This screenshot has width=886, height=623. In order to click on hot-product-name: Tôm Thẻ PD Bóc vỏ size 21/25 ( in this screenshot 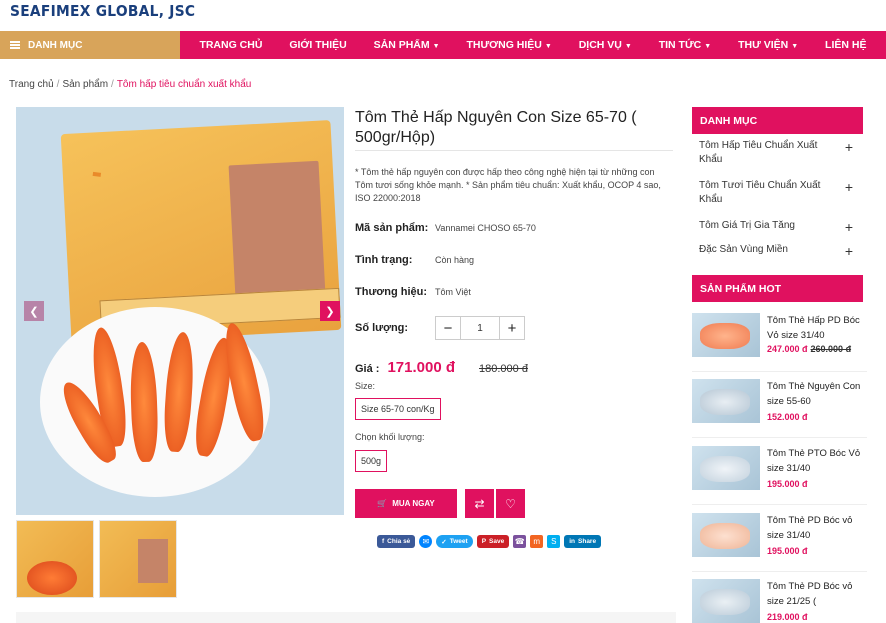, I will do `click(817, 594)`.